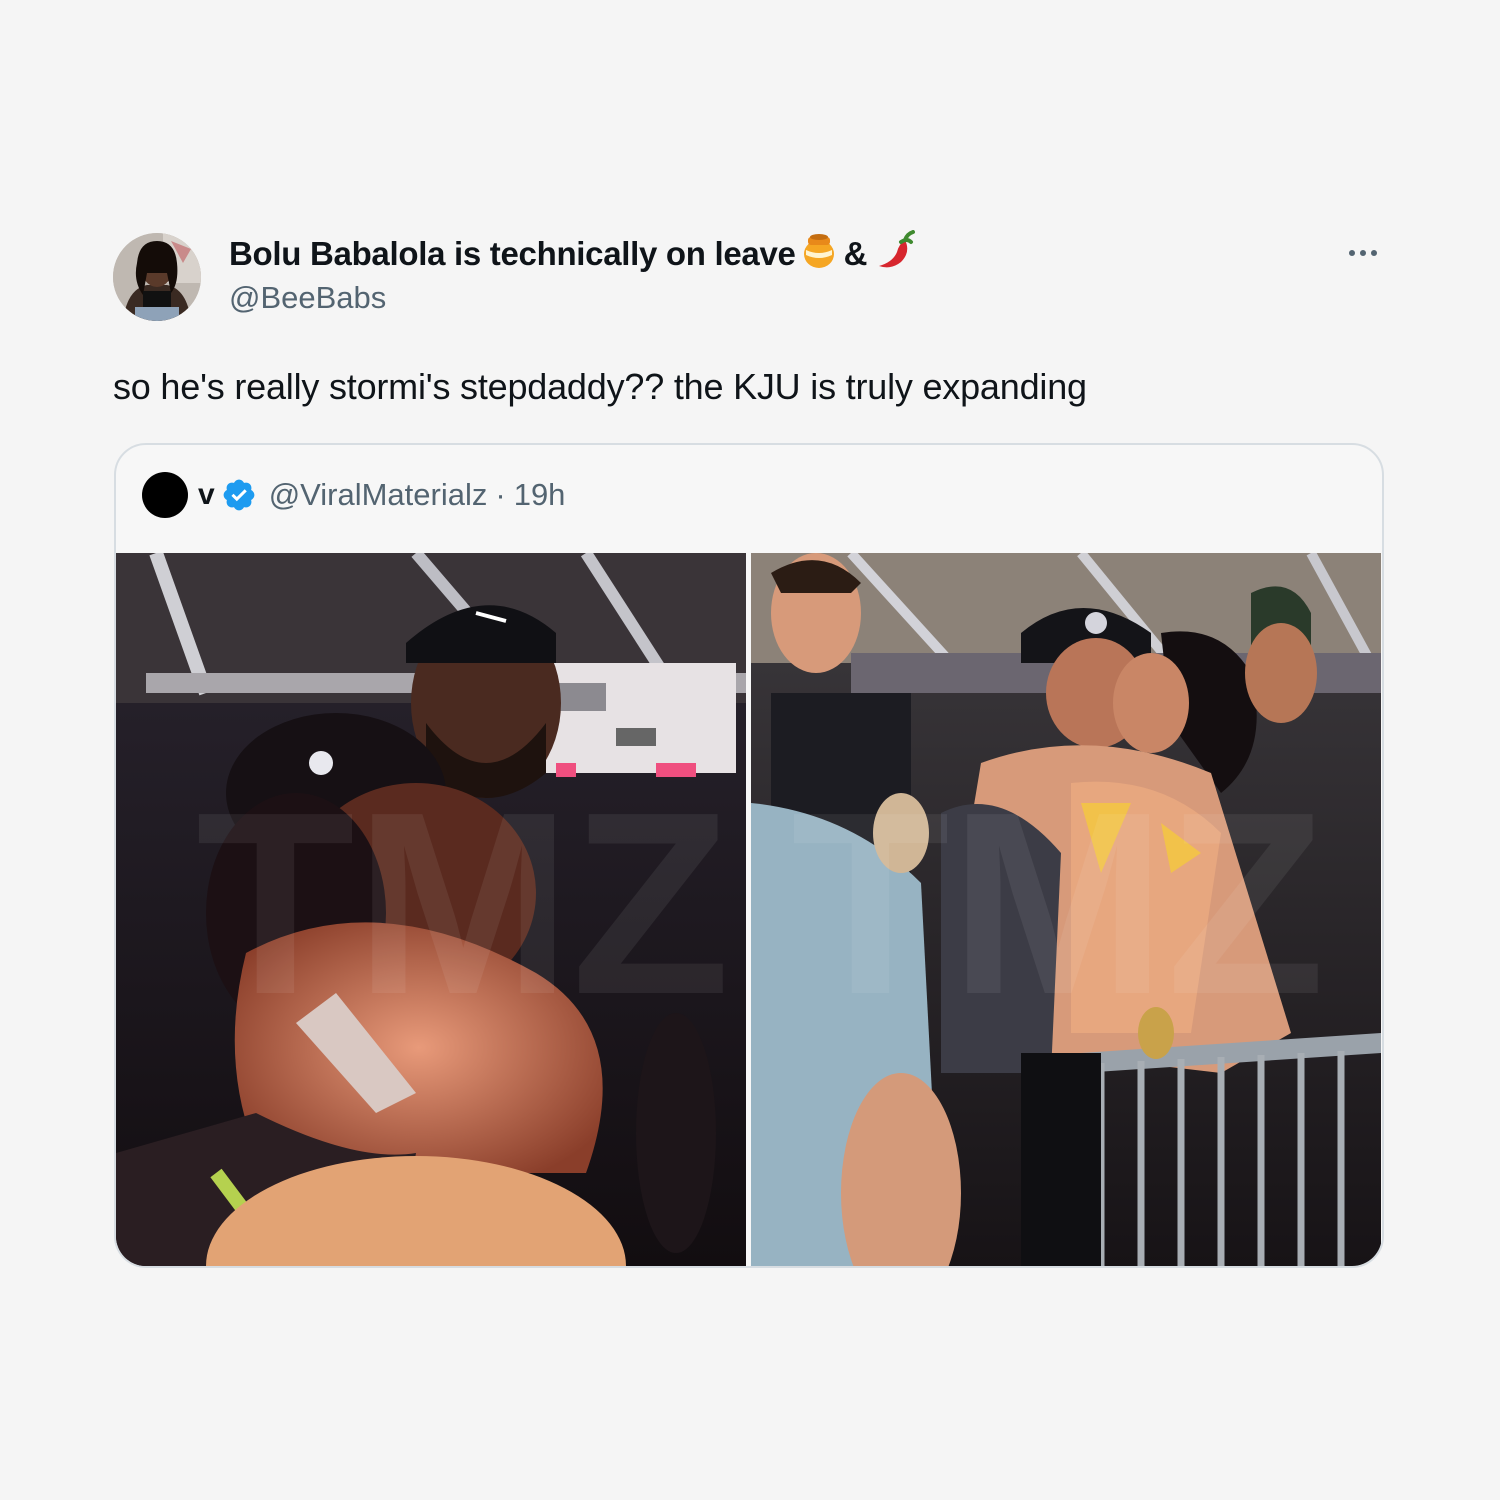  Describe the element at coordinates (307, 298) in the screenshot. I see `handle: @BeeBabs` at that location.